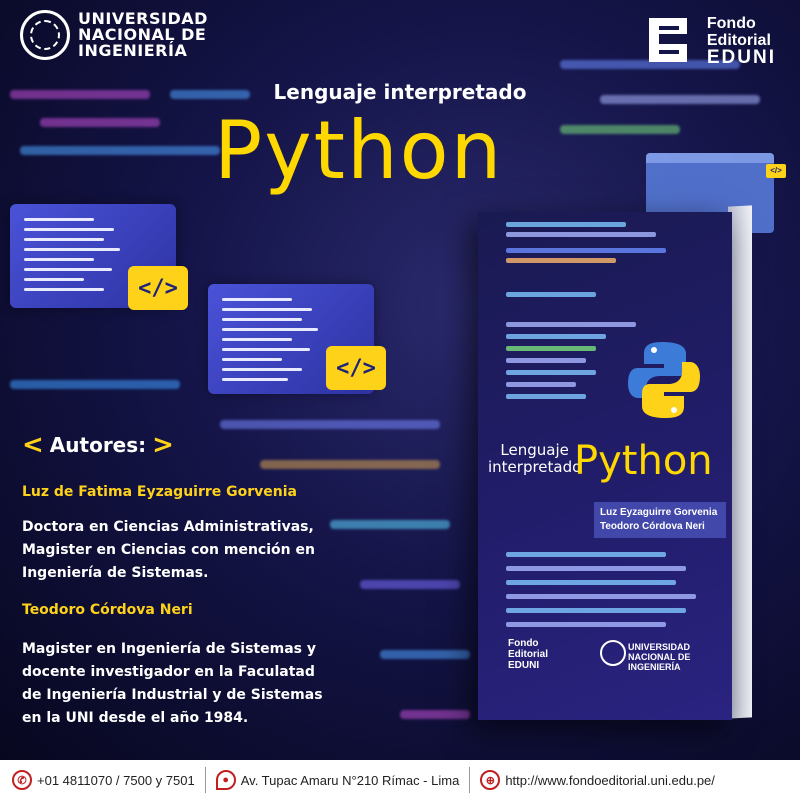  What do you see at coordinates (225, 780) in the screenshot?
I see `location-pin-icon: ●` at bounding box center [225, 780].